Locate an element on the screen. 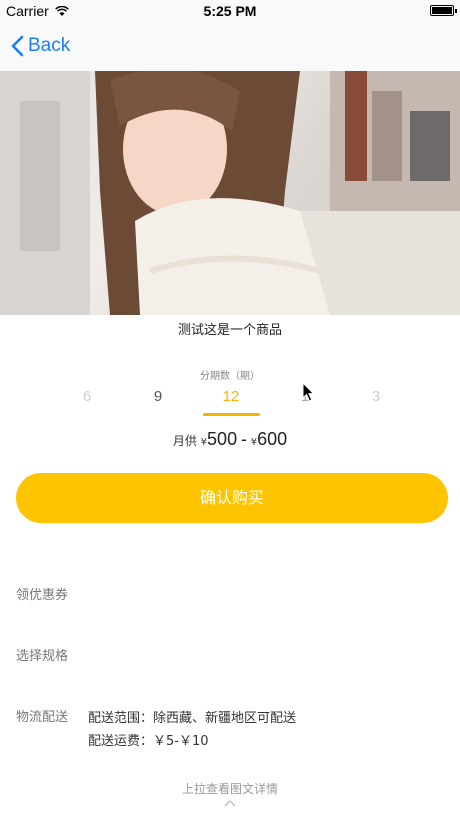 This screenshot has height=827, width=460. period-option: 9 is located at coordinates (158, 396).